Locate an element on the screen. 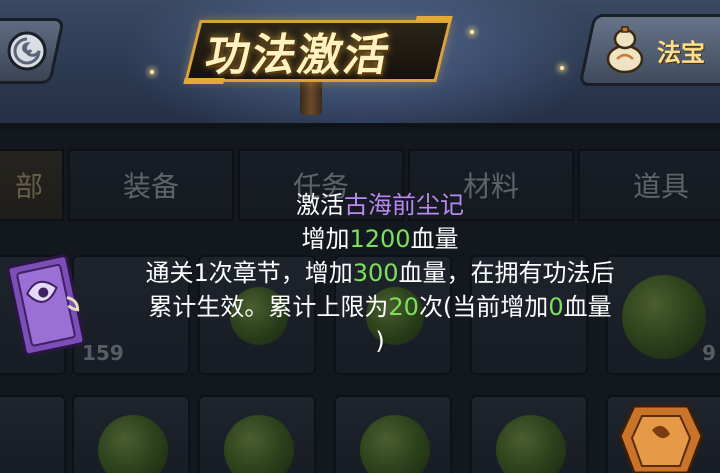  tooltip-text: 增加 is located at coordinates (325, 239).